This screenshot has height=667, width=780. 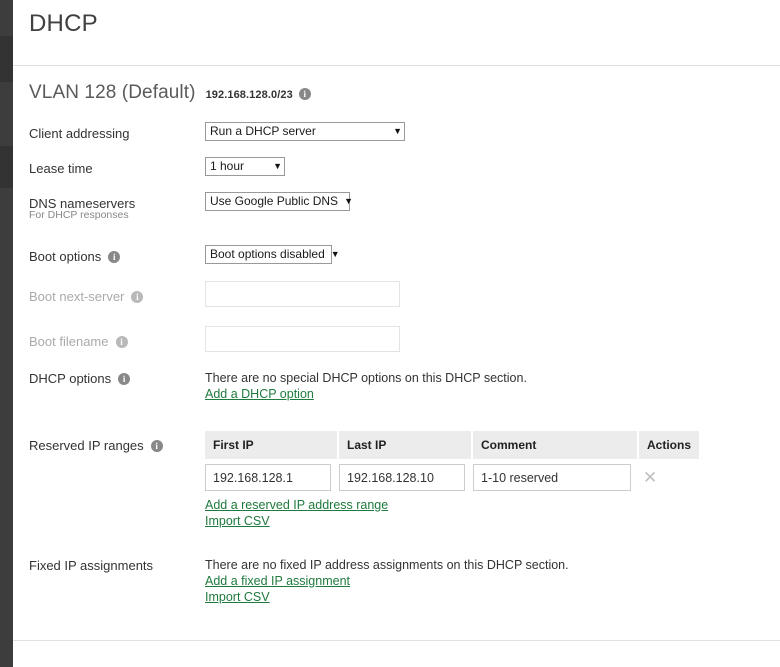 What do you see at coordinates (669, 477) in the screenshot?
I see `cell-actions: ✕` at bounding box center [669, 477].